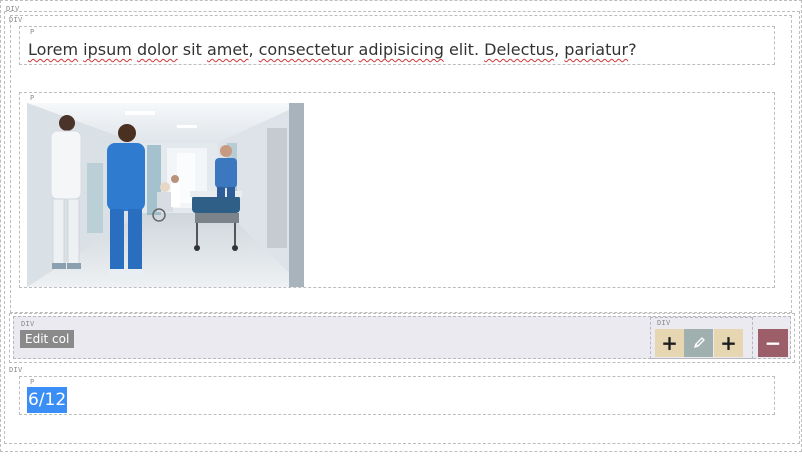 The image size is (802, 463). I want to click on misspelled-word: adipisicing, so click(401, 49).